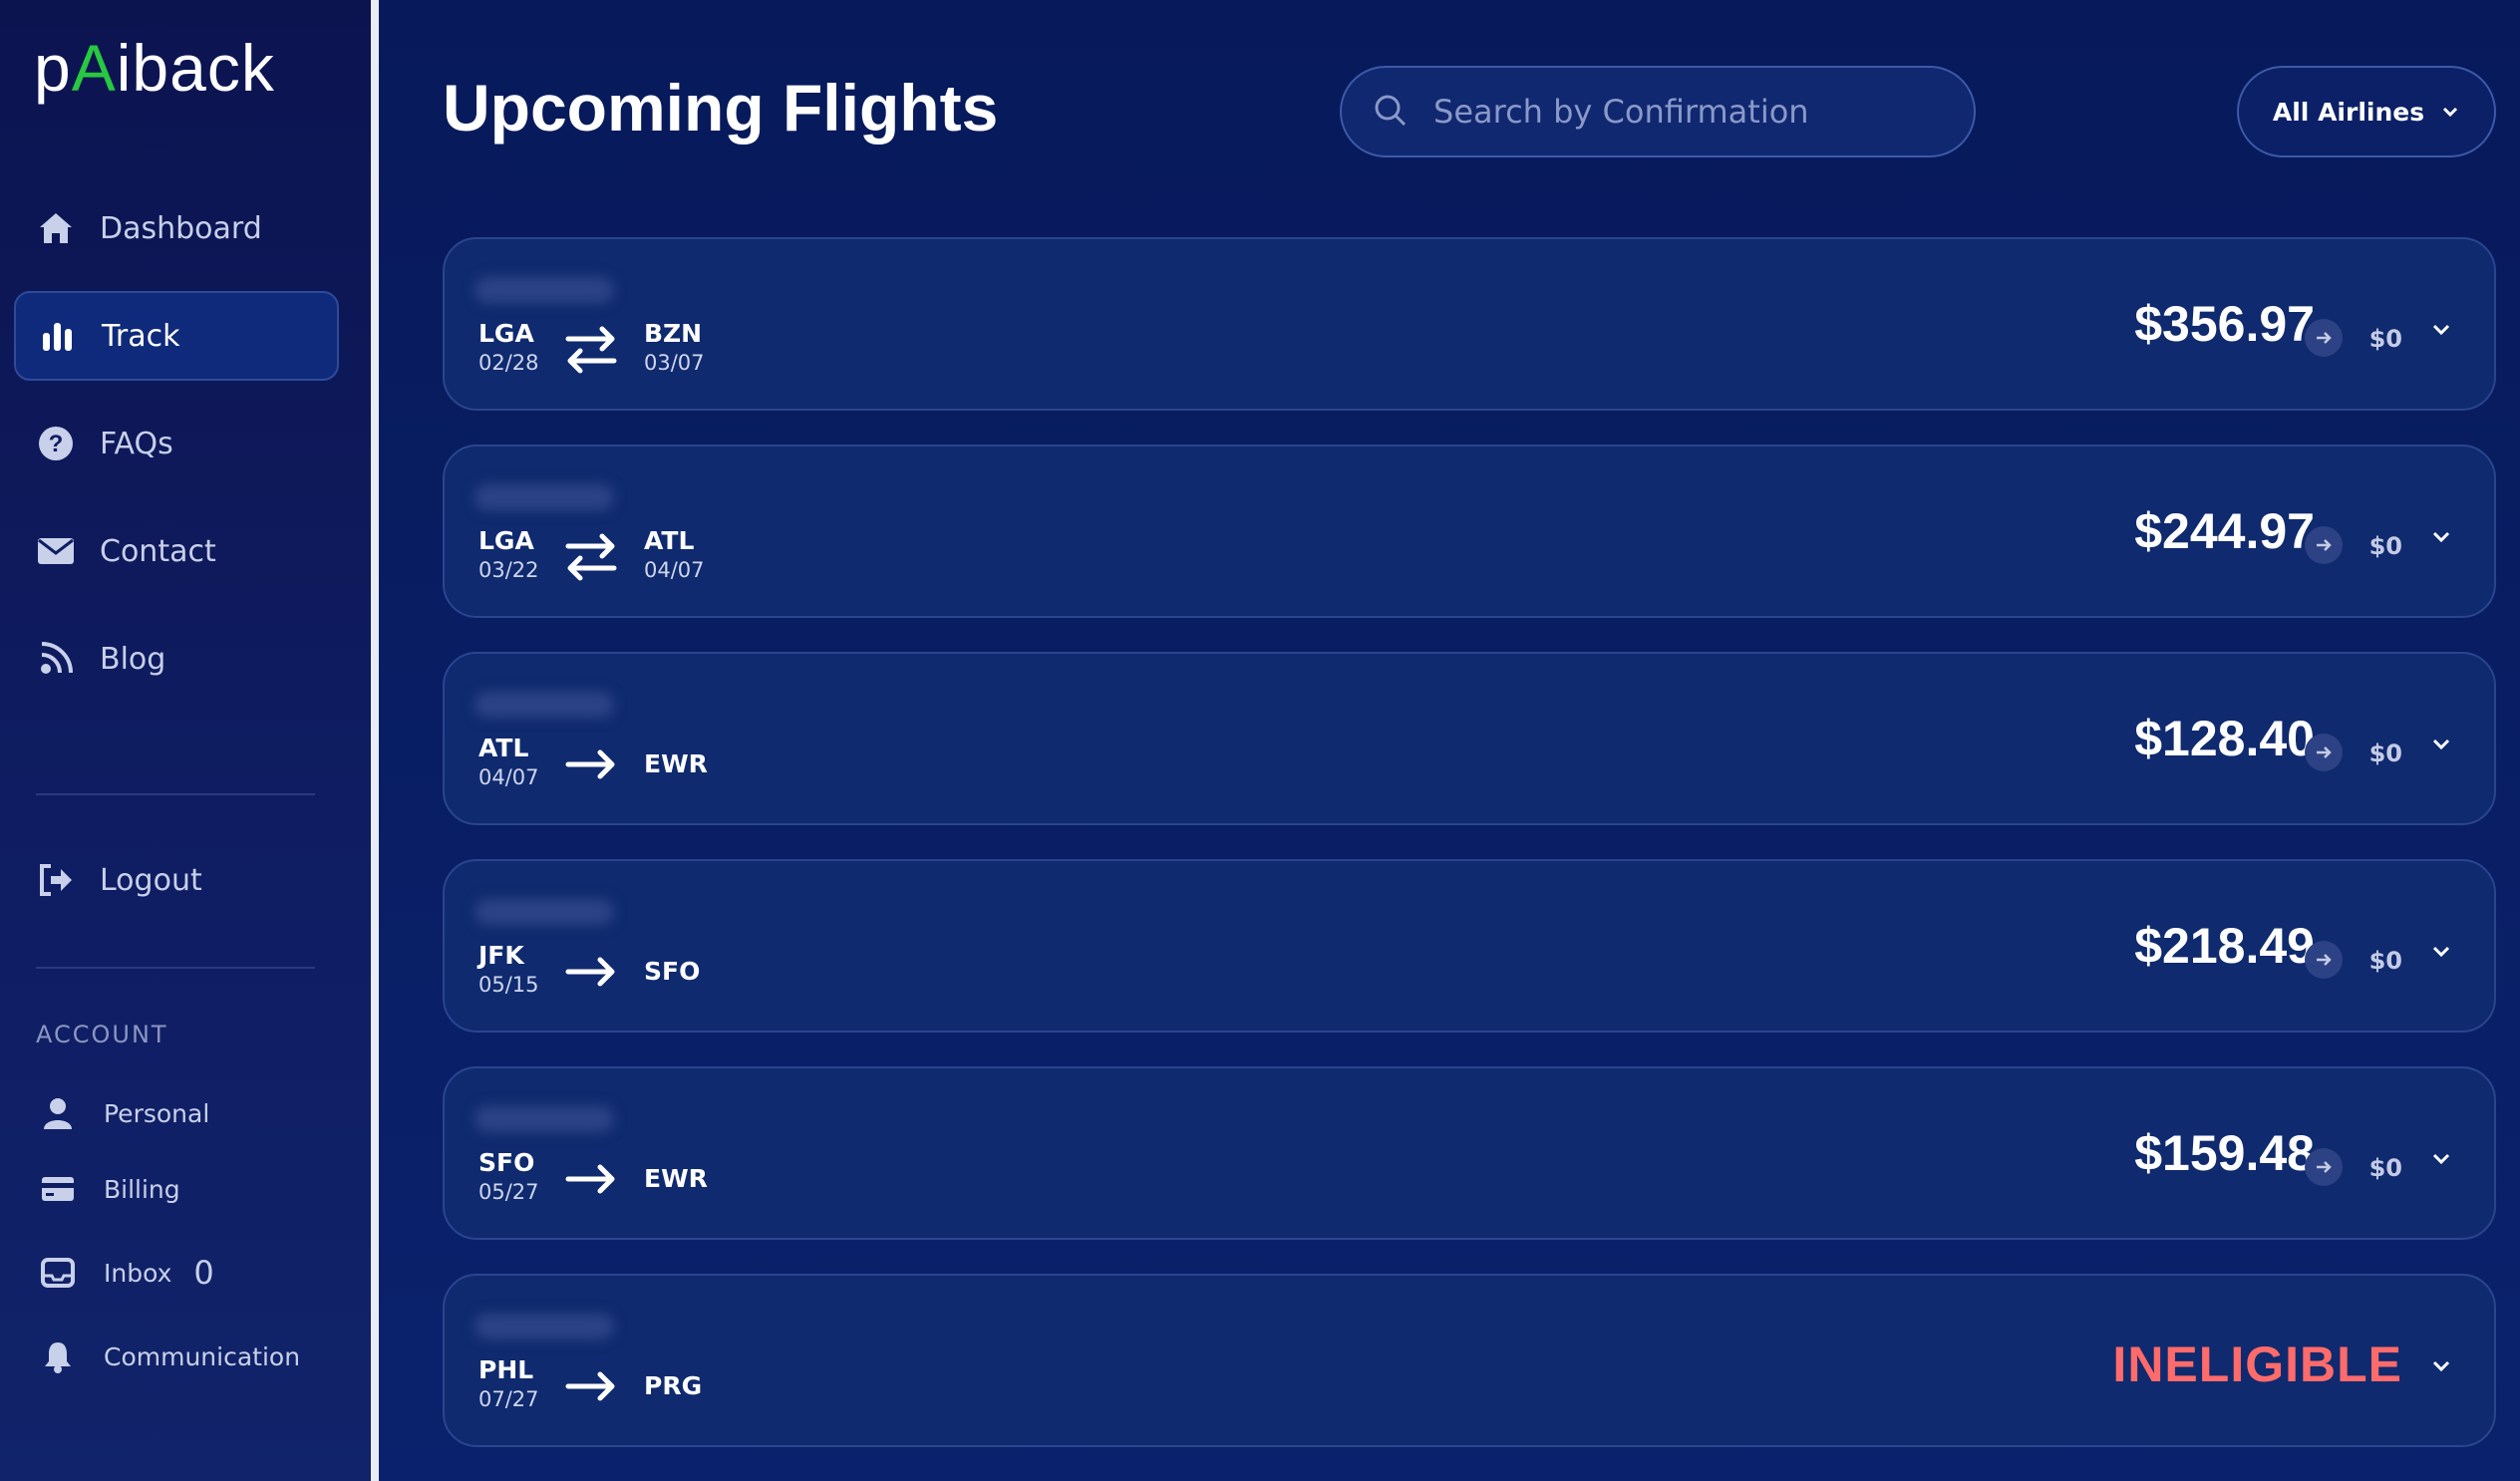 Image resolution: width=2520 pixels, height=1481 pixels. Describe the element at coordinates (176, 659) in the screenshot. I see `sidebar-item-blog: Blog` at that location.